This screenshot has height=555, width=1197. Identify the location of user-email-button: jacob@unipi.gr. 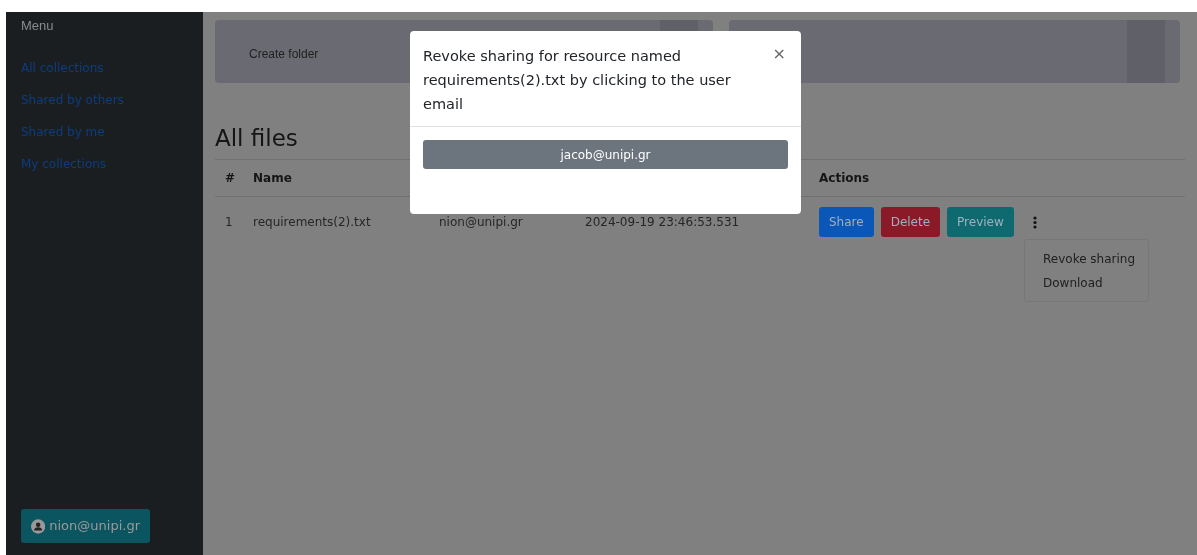
(605, 154).